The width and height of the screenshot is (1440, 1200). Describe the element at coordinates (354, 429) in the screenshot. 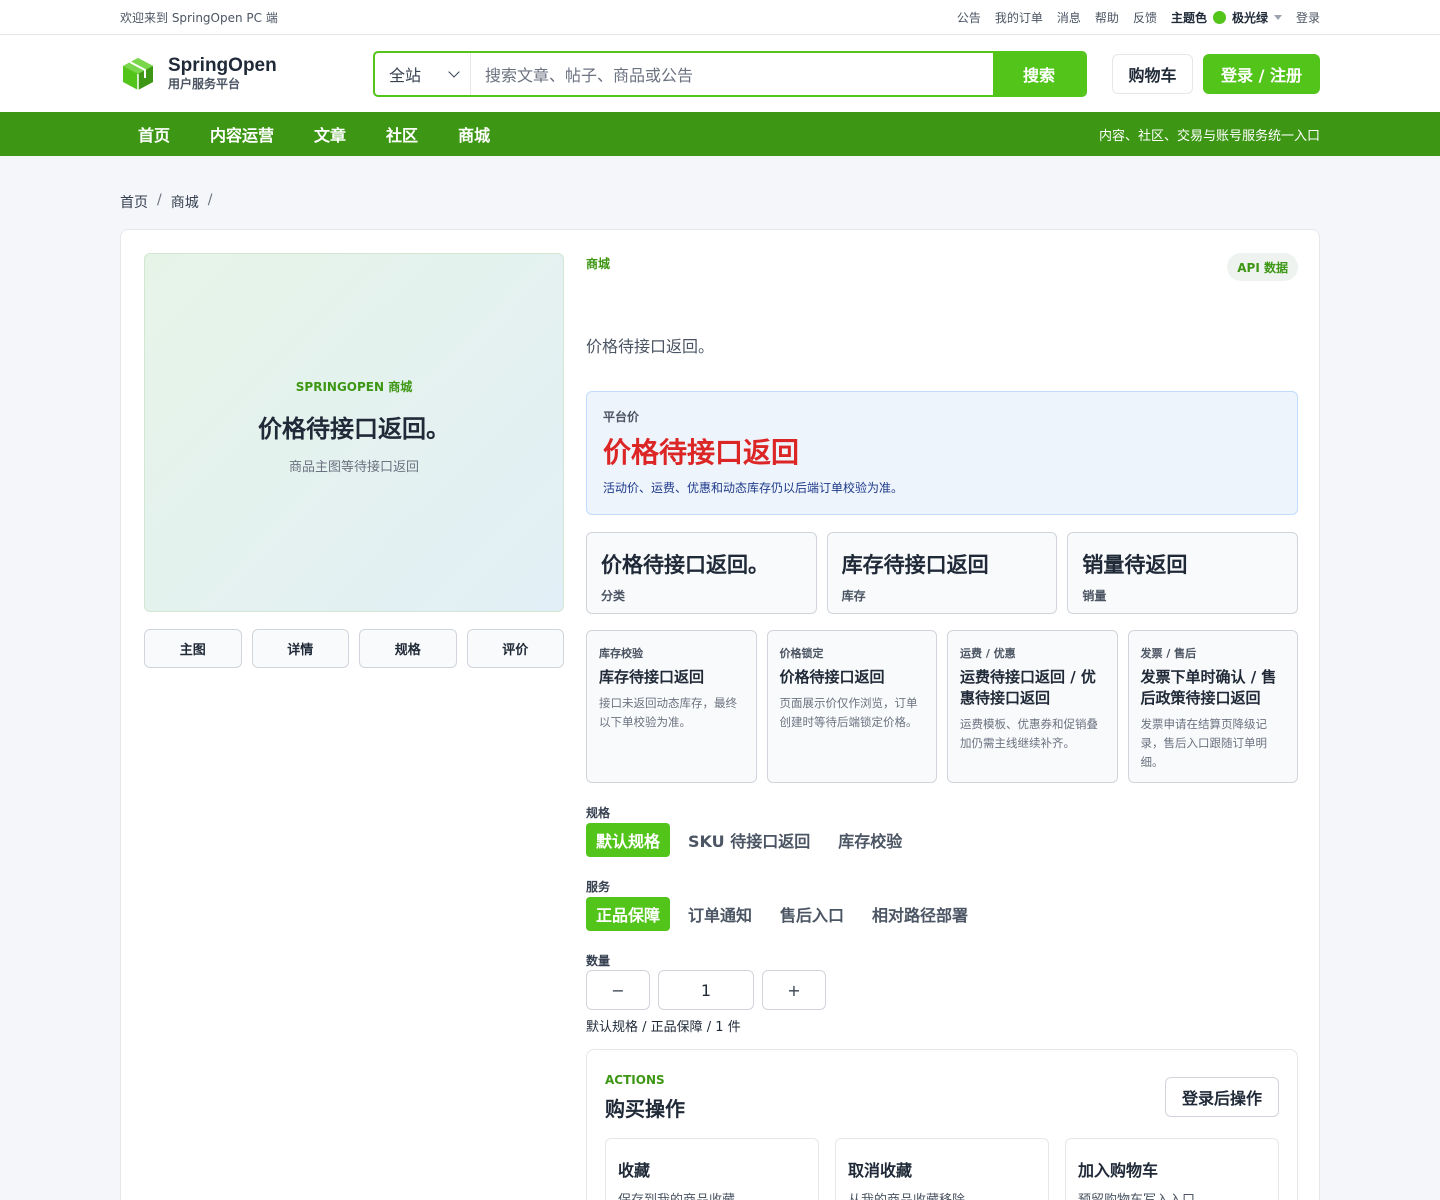

I see `gallery-title: 价格待接口返回。` at that location.